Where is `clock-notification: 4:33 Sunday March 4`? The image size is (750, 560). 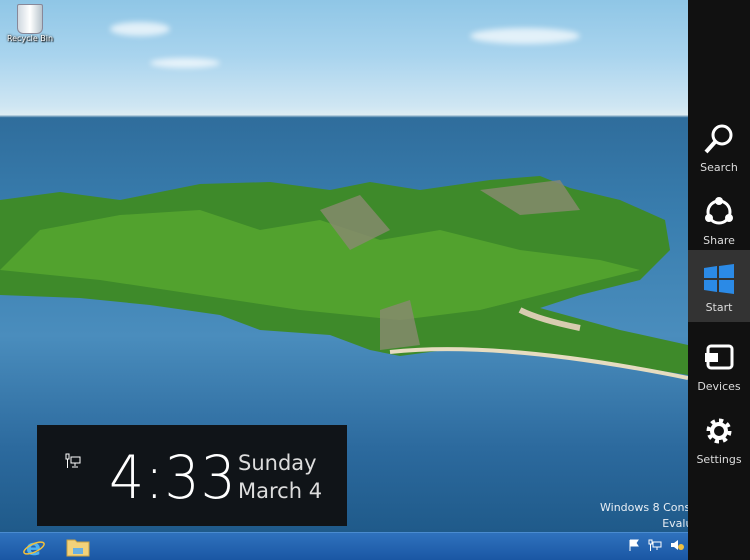 clock-notification: 4:33 Sunday March 4 is located at coordinates (192, 475).